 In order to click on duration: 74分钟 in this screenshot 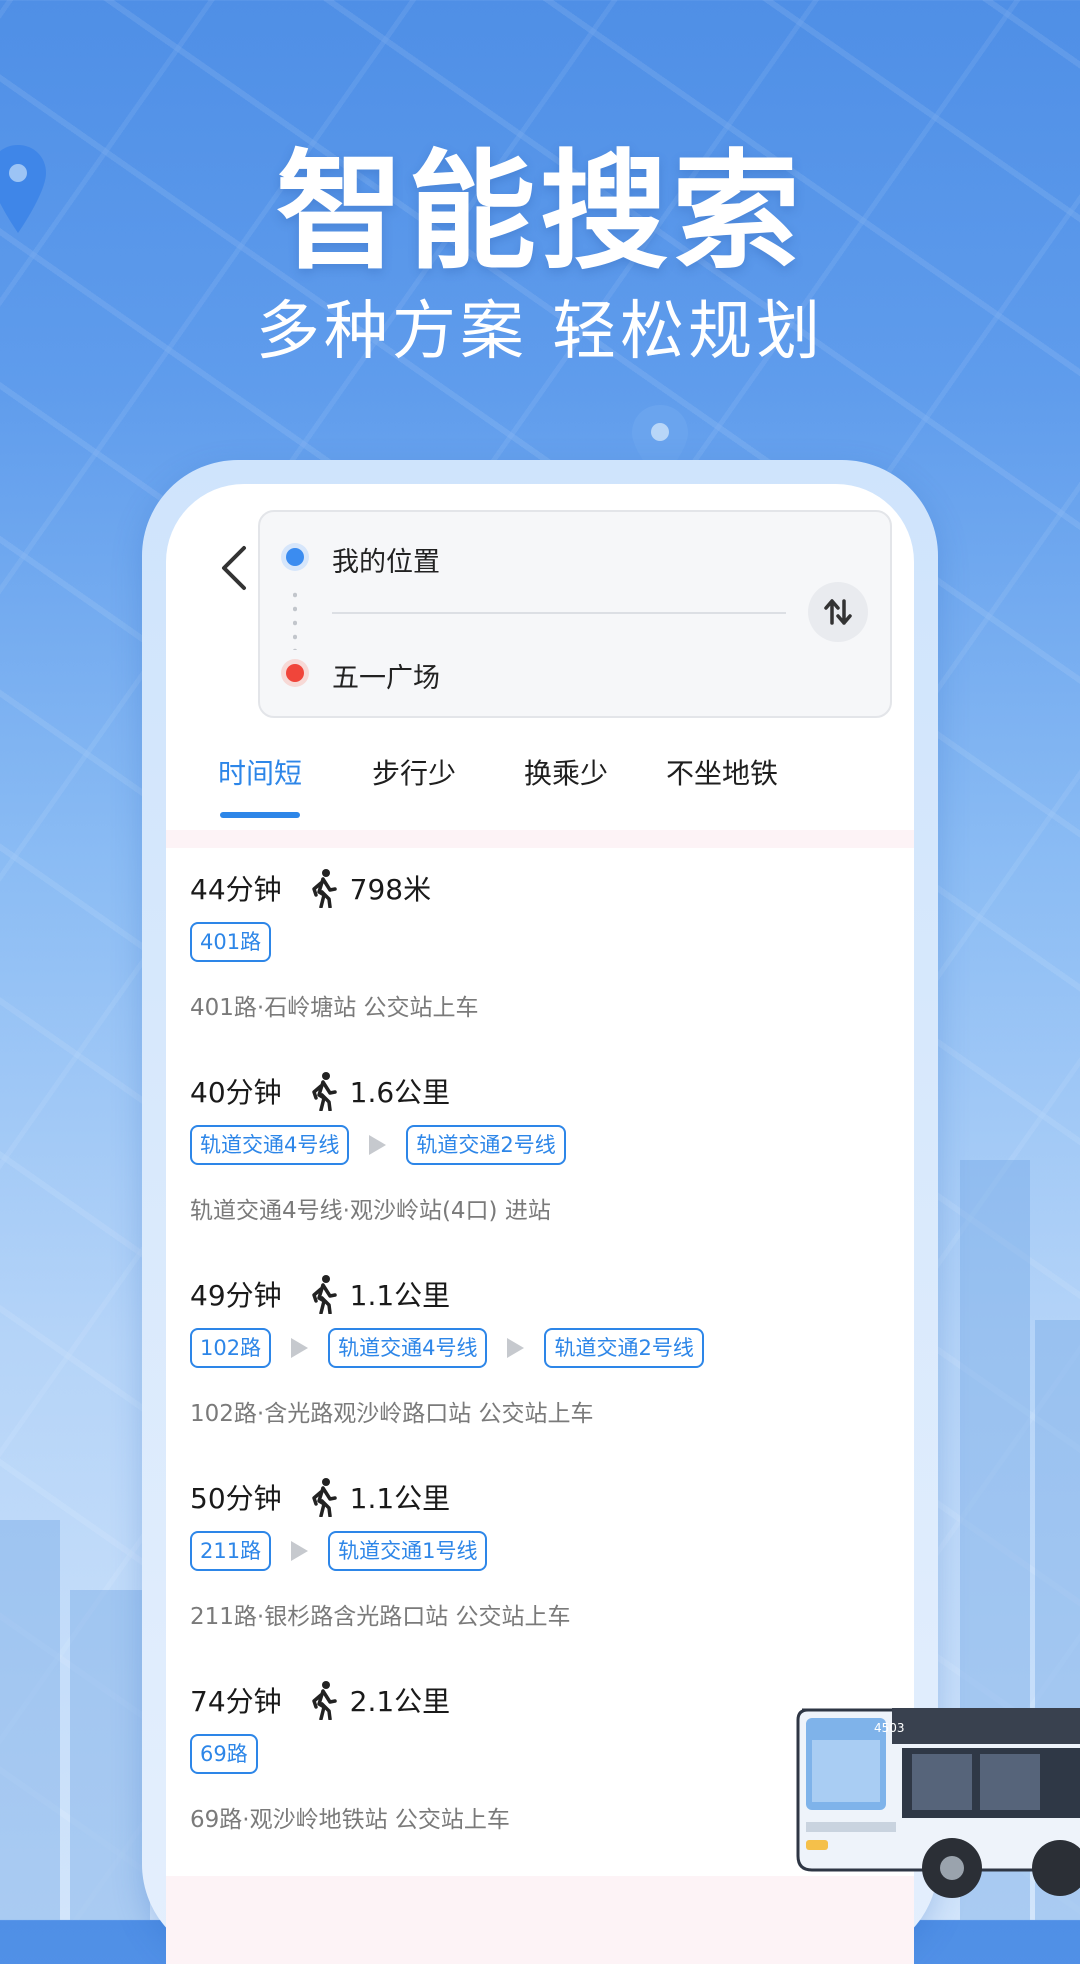, I will do `click(236, 1701)`.